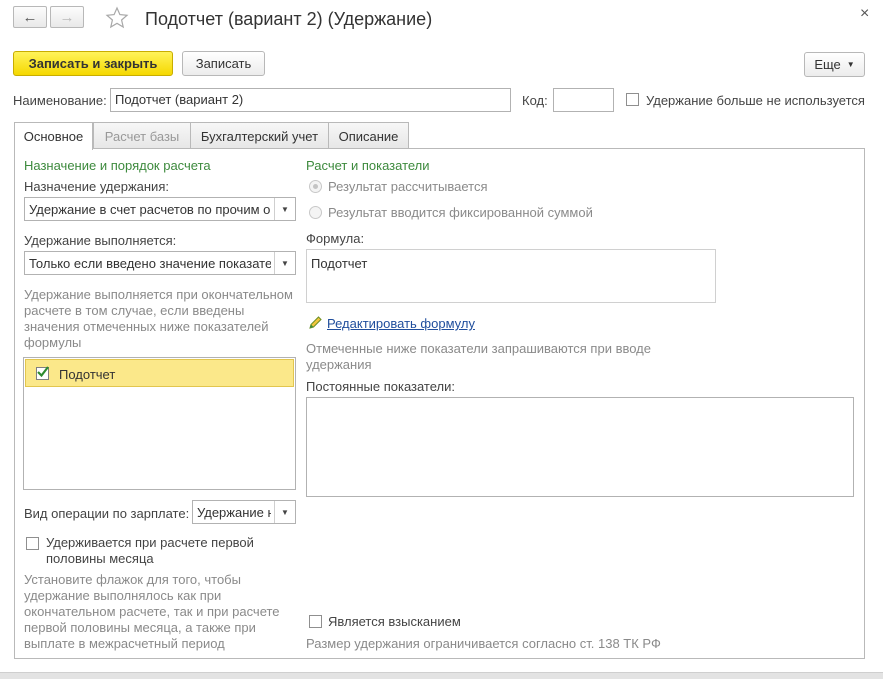 The width and height of the screenshot is (883, 679). Describe the element at coordinates (96, 186) in the screenshot. I see `purpose-label: Назначение удержания:` at that location.